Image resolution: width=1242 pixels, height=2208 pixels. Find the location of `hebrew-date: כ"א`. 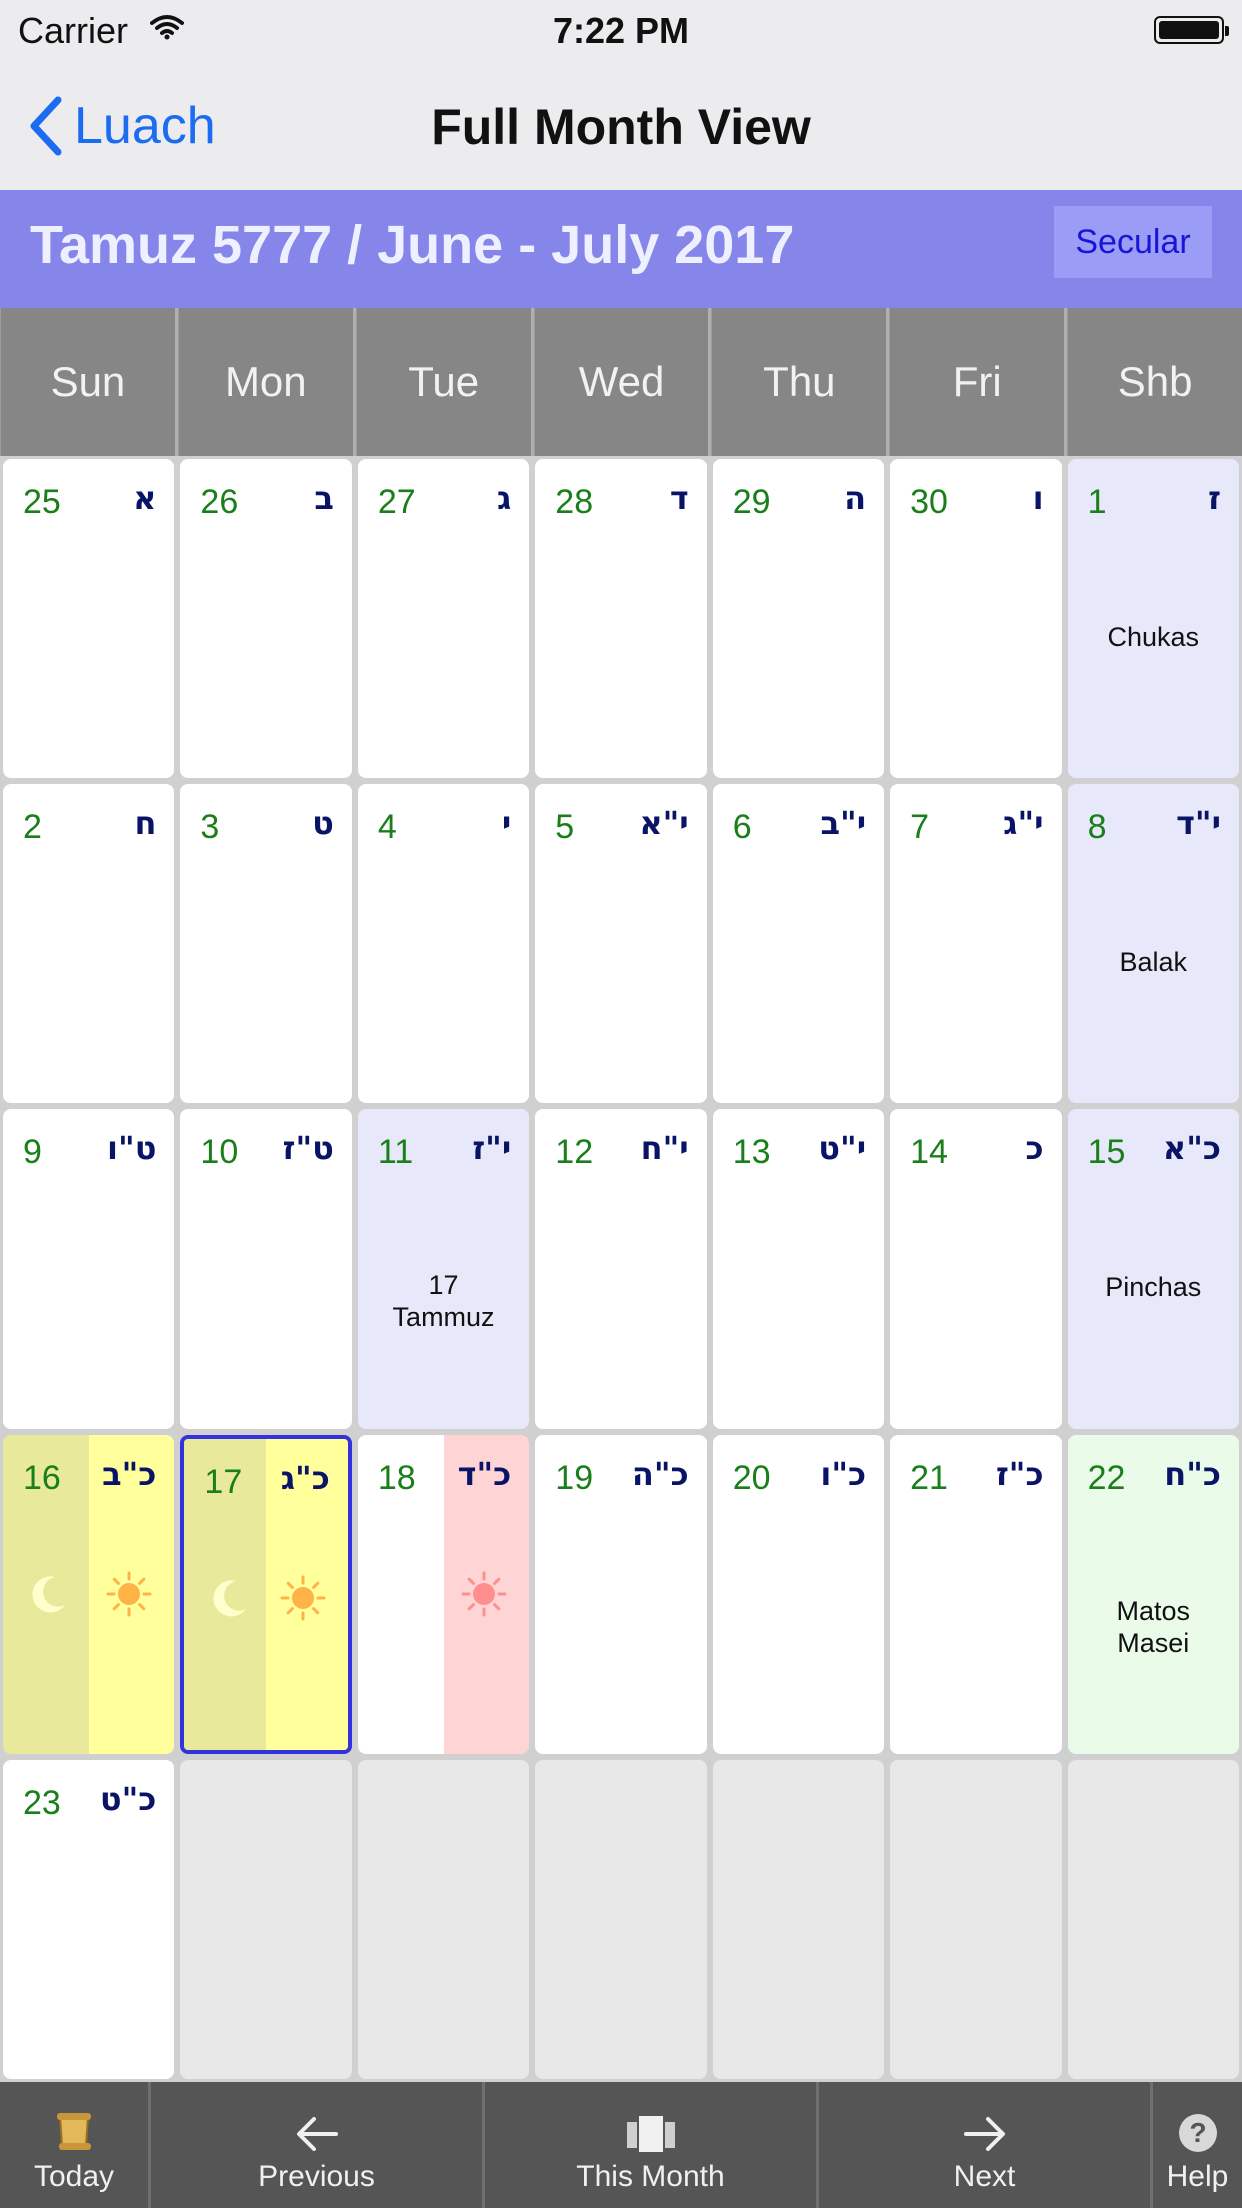

hebrew-date: כ"א is located at coordinates (1191, 1148).